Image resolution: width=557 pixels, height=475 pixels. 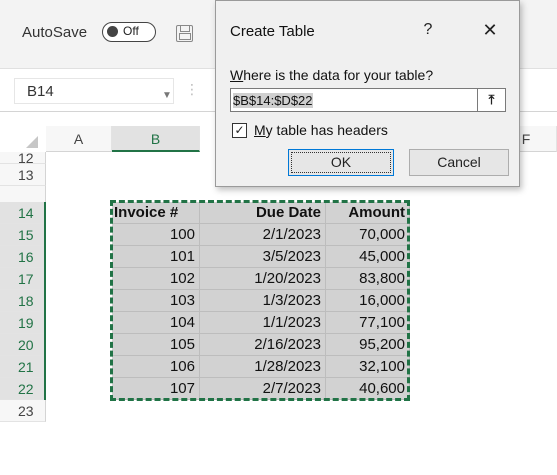 What do you see at coordinates (239, 130) in the screenshot?
I see `has-headers-checkbox: ✓` at bounding box center [239, 130].